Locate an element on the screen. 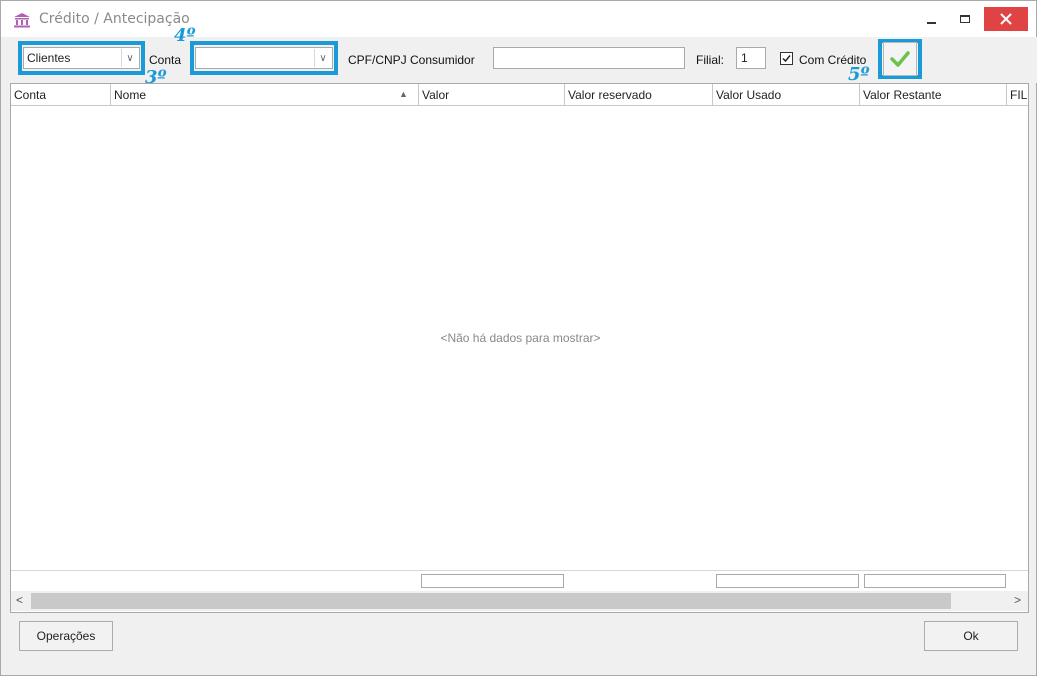 The image size is (1037, 676). type-select: Clientes ∨ is located at coordinates (81, 58).